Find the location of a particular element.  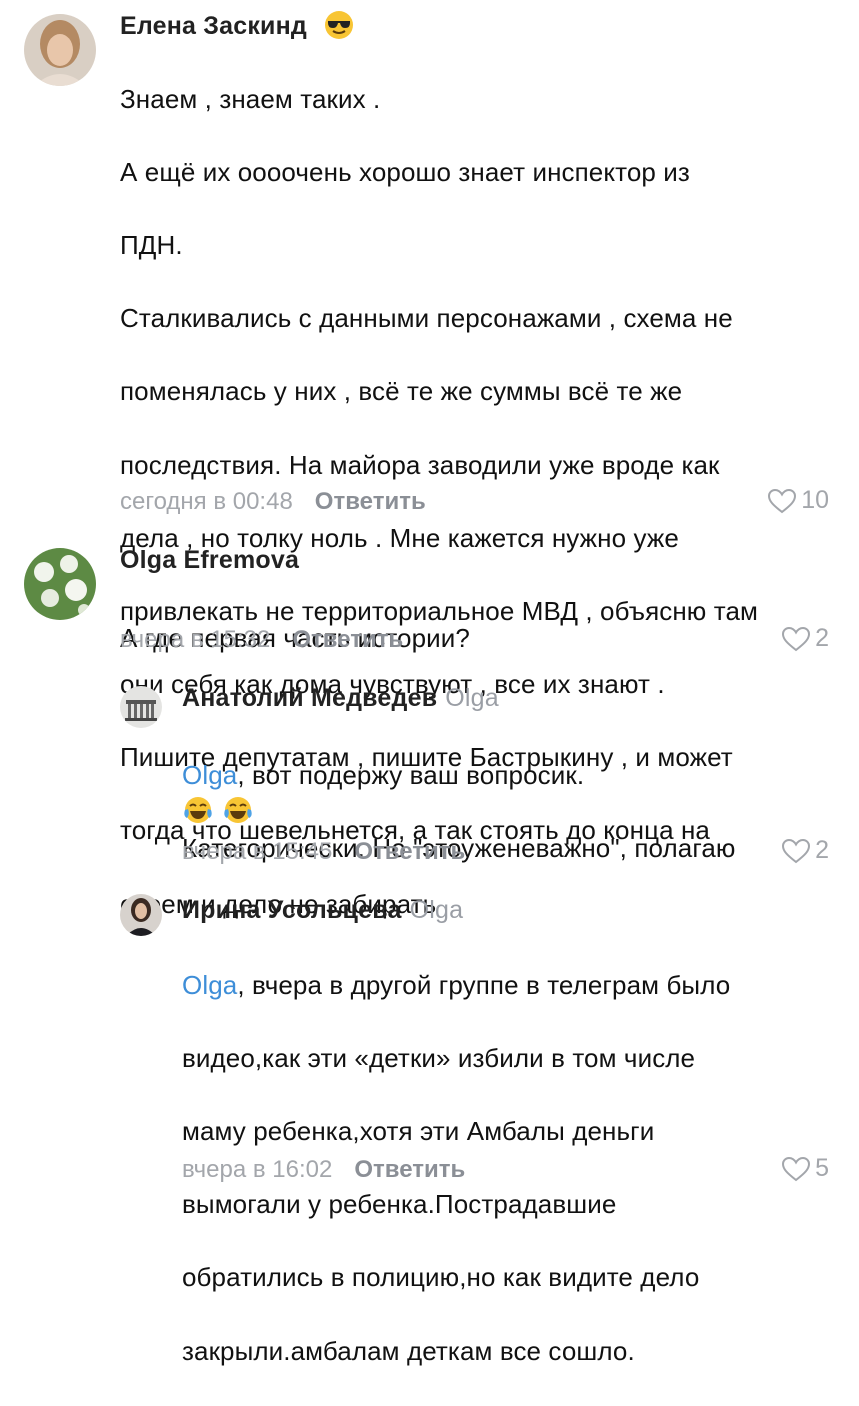

comment-author: Ирина Усольцева Olga is located at coordinates (322, 910).